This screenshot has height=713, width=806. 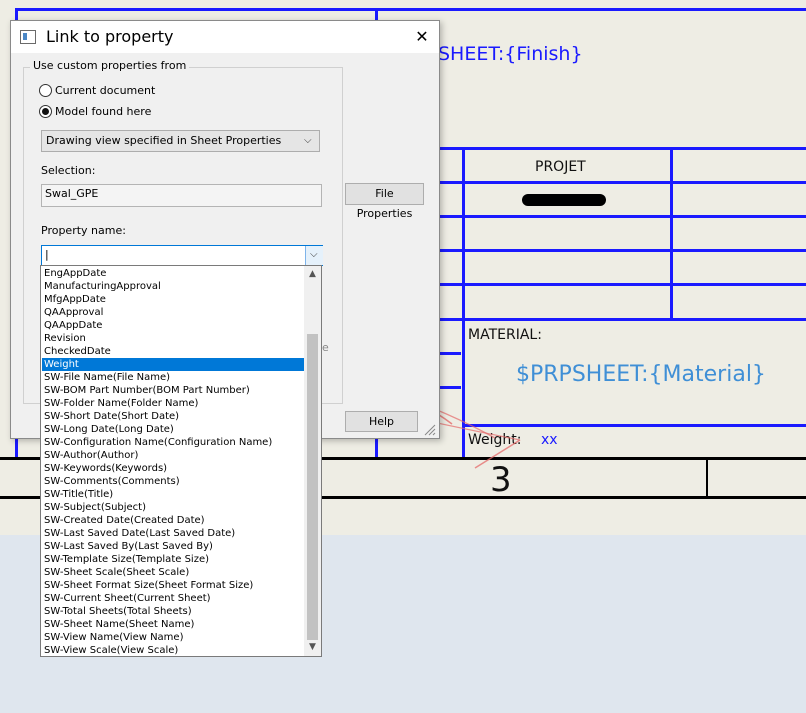 What do you see at coordinates (174, 455) in the screenshot?
I see `property-list-item: SW-Author(Author)` at bounding box center [174, 455].